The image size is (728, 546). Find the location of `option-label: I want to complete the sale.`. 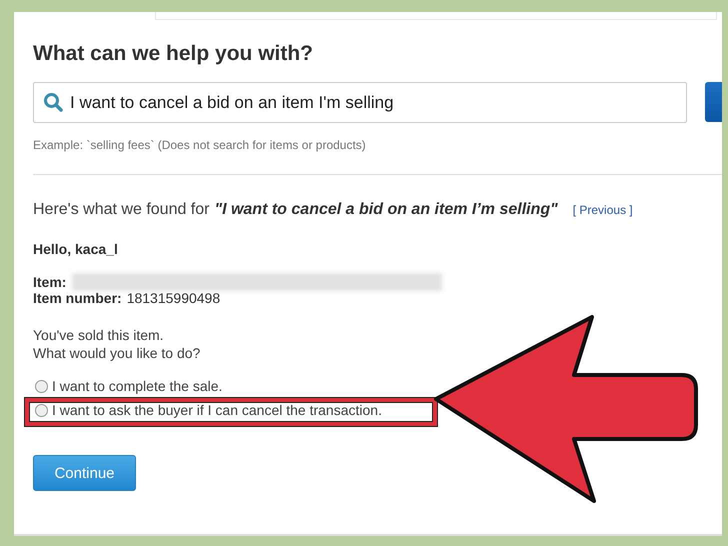

option-label: I want to complete the sale. is located at coordinates (137, 386).